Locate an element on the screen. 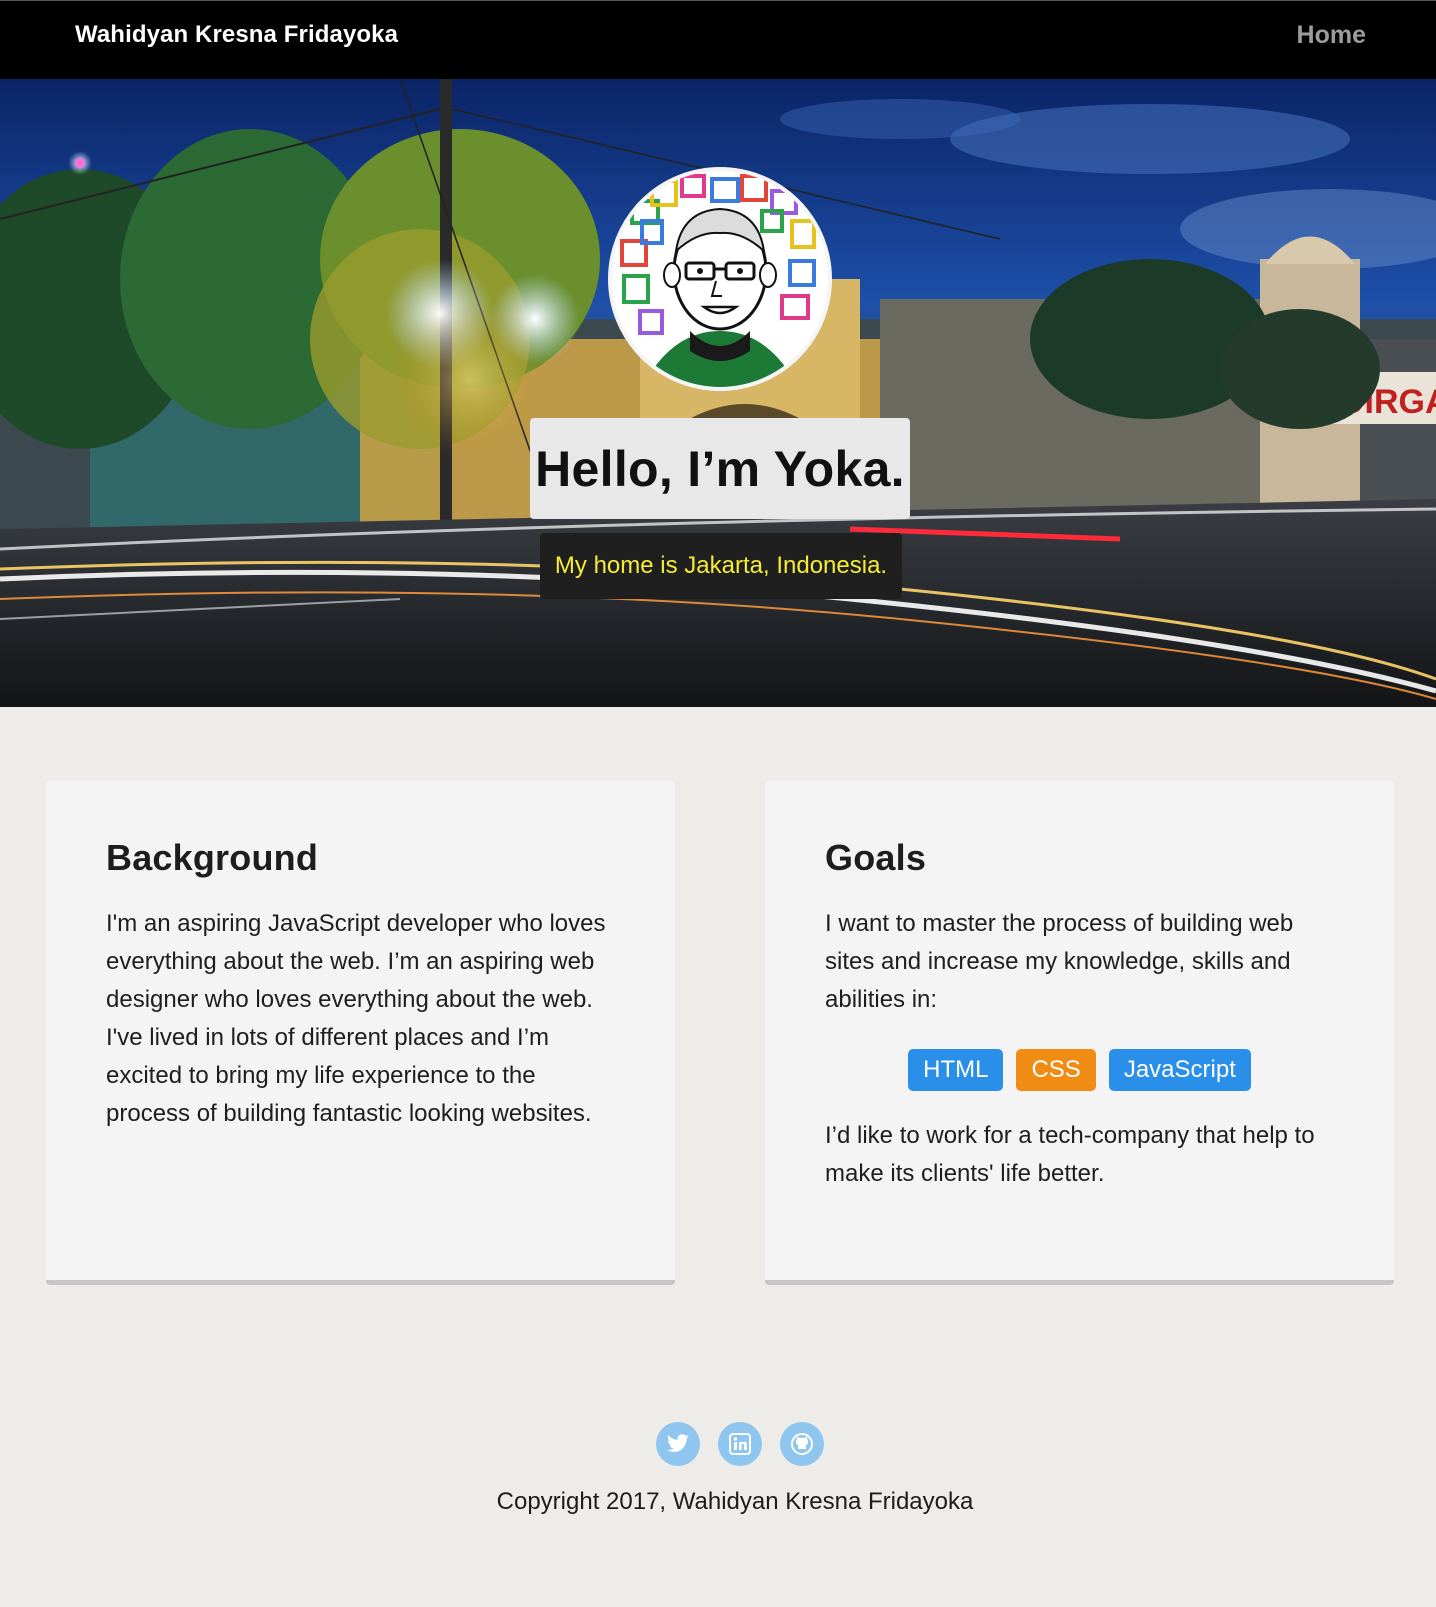 The width and height of the screenshot is (1436, 1607). hero-greeting-box: Hello, I’m Yoka. is located at coordinates (720, 468).